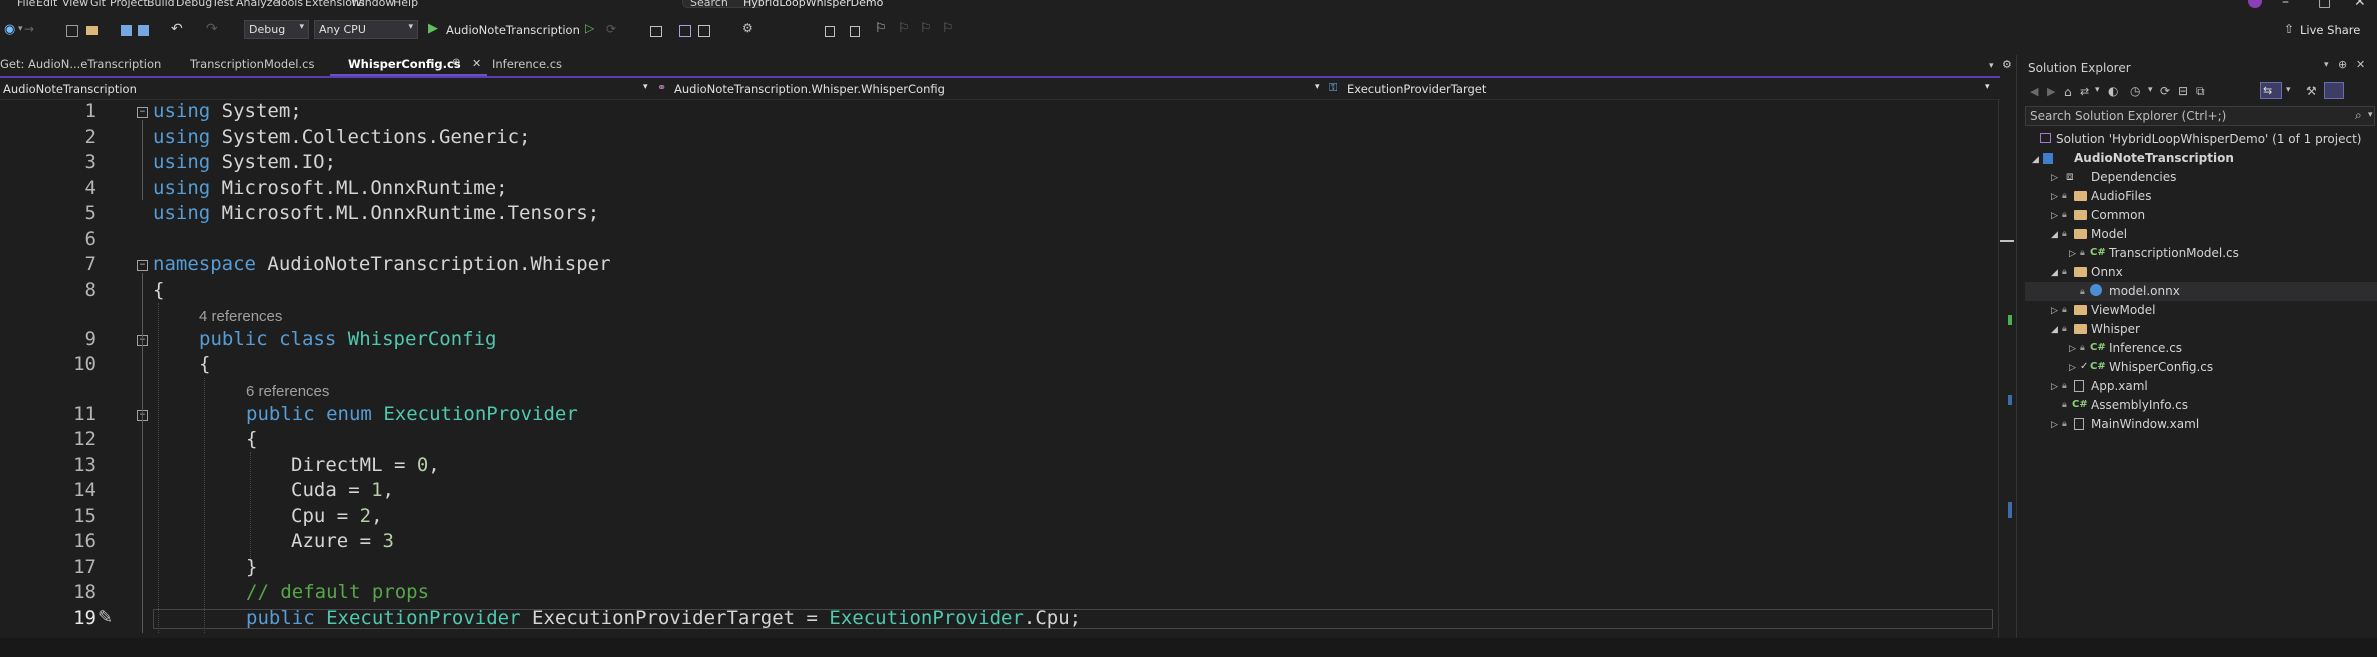 This screenshot has width=2377, height=657. What do you see at coordinates (129, 4) in the screenshot?
I see `menu-project: Project` at bounding box center [129, 4].